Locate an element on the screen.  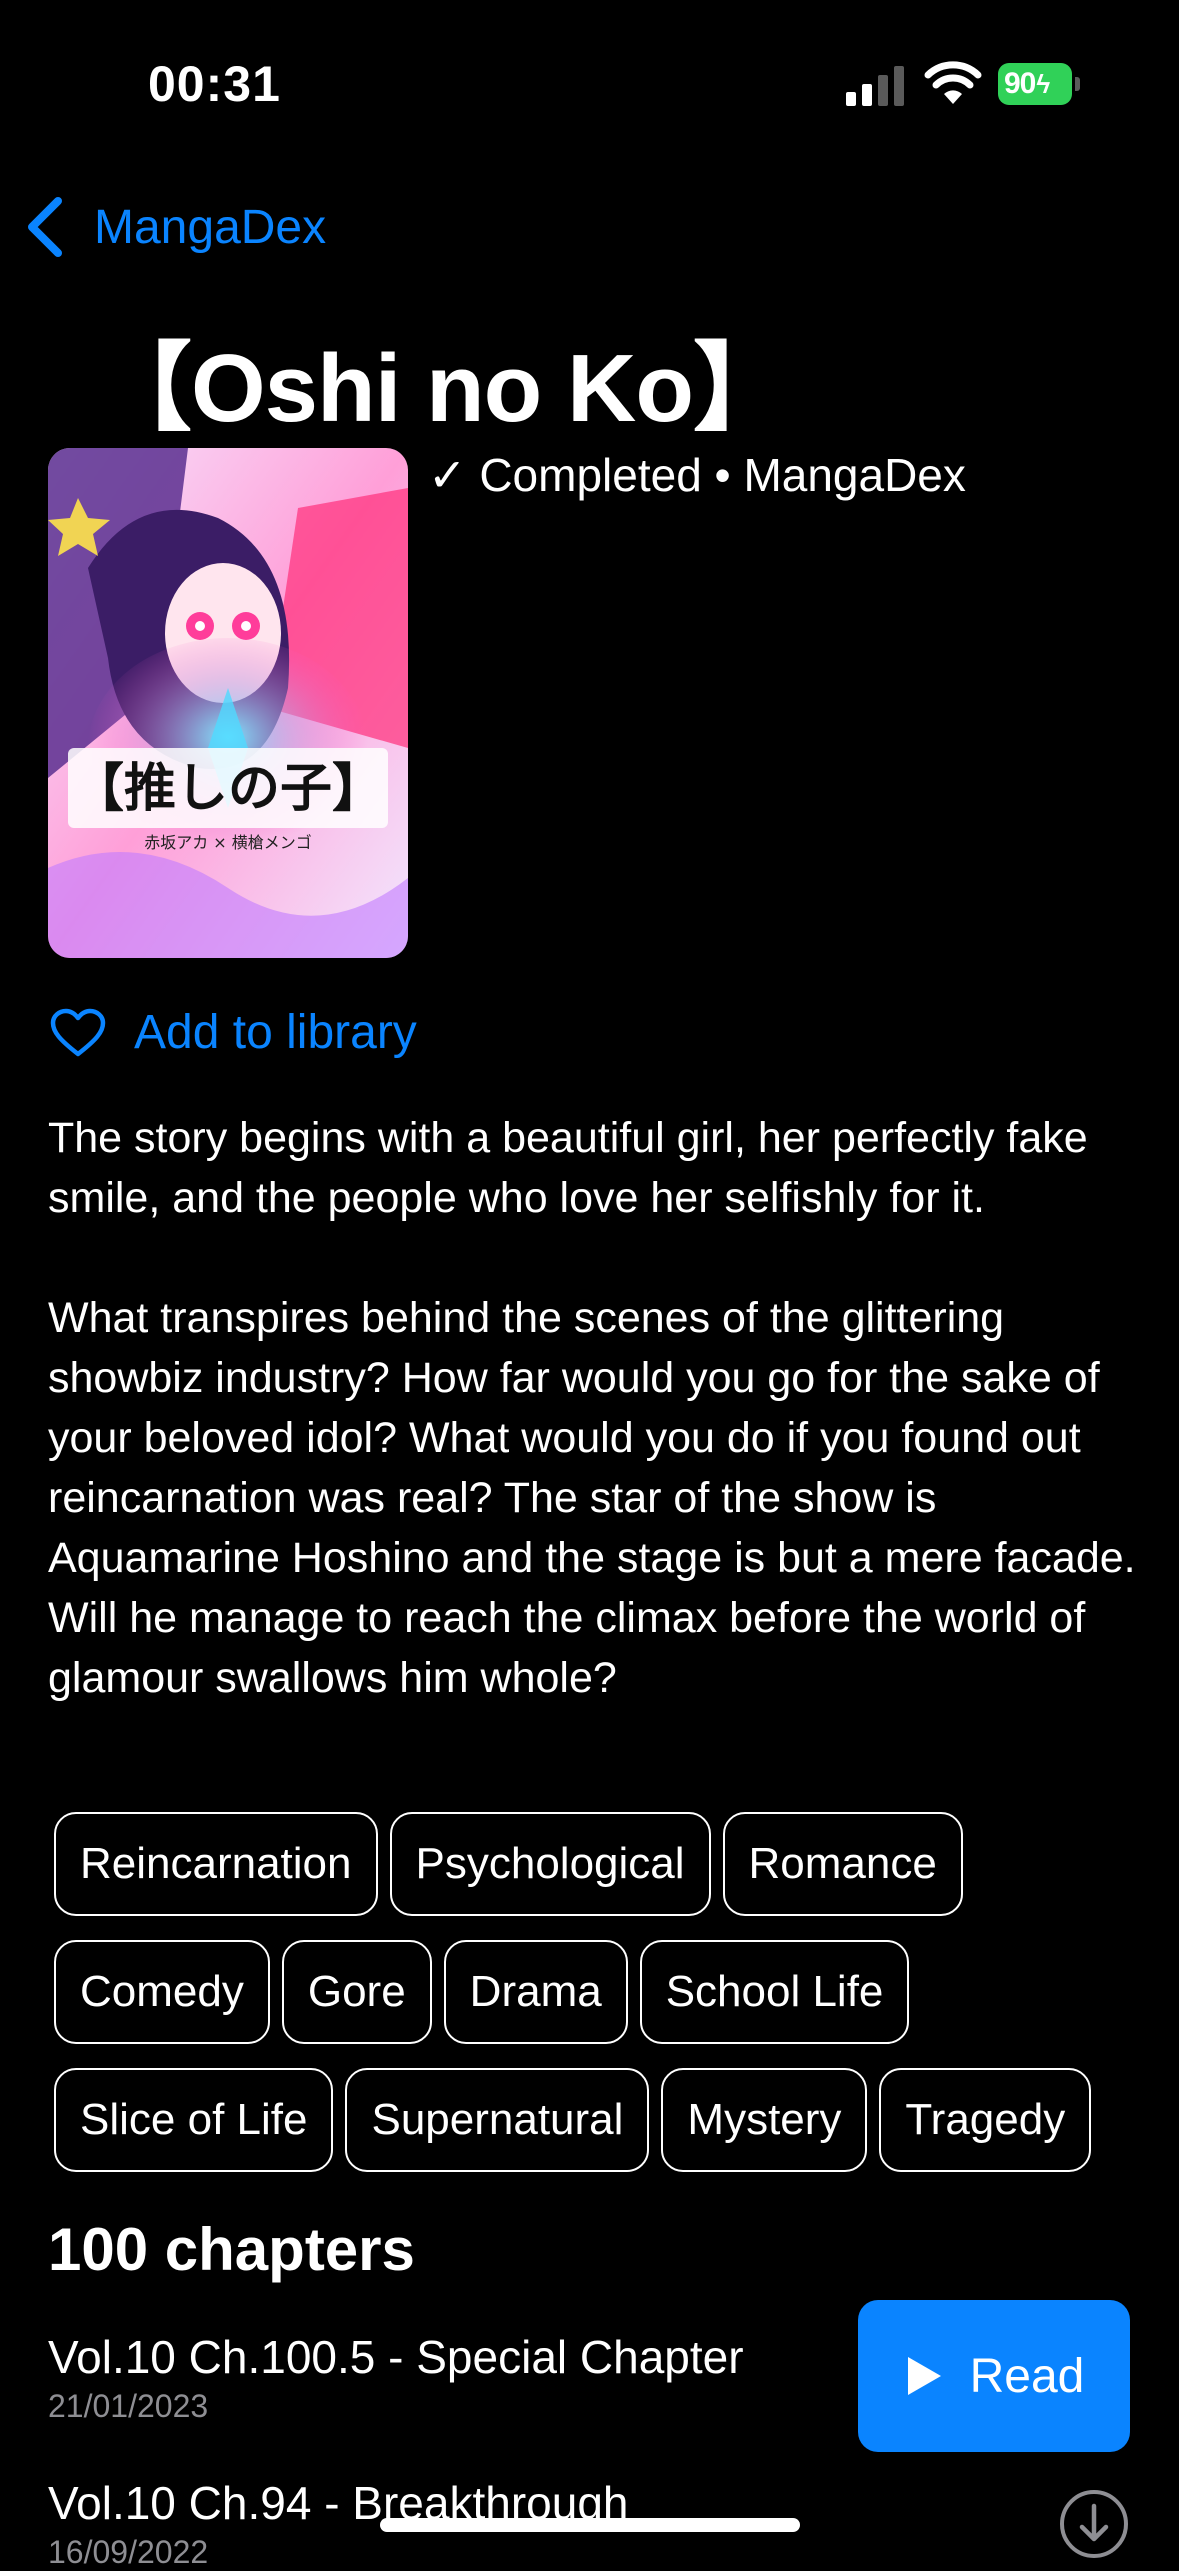
svg-text: 【推しの子】 is located at coordinates (228, 789).